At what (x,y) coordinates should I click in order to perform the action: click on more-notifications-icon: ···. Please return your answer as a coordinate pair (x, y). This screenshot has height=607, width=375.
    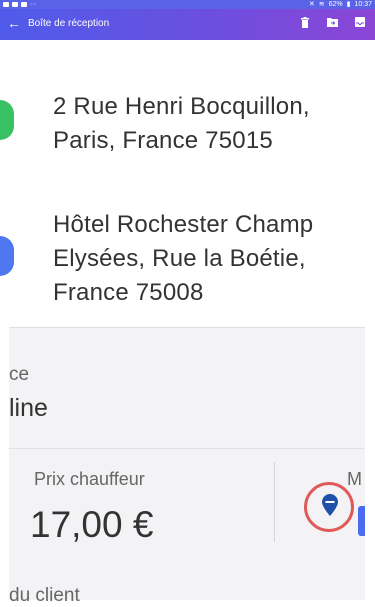
    Looking at the image, I should click on (33, 4).